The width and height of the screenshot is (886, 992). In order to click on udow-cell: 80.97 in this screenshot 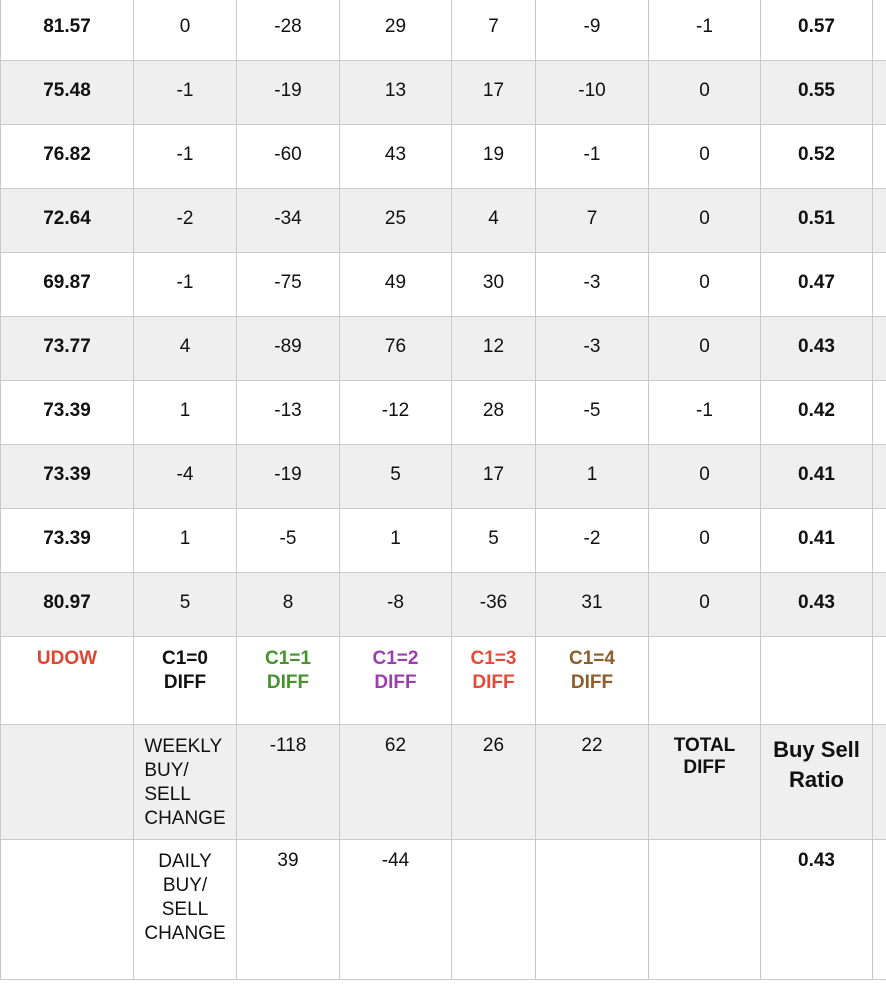, I will do `click(67, 604)`.